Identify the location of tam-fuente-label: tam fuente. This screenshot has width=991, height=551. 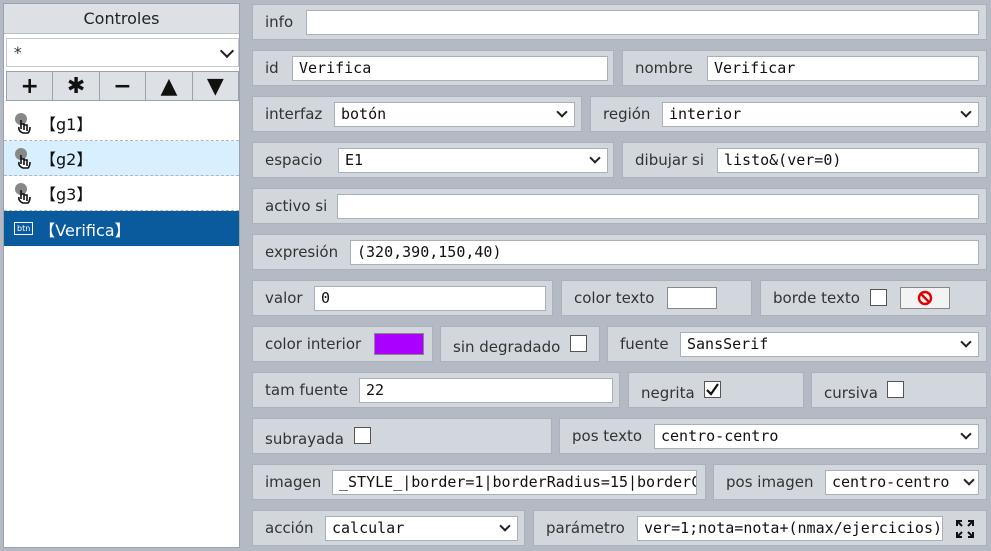
(307, 390).